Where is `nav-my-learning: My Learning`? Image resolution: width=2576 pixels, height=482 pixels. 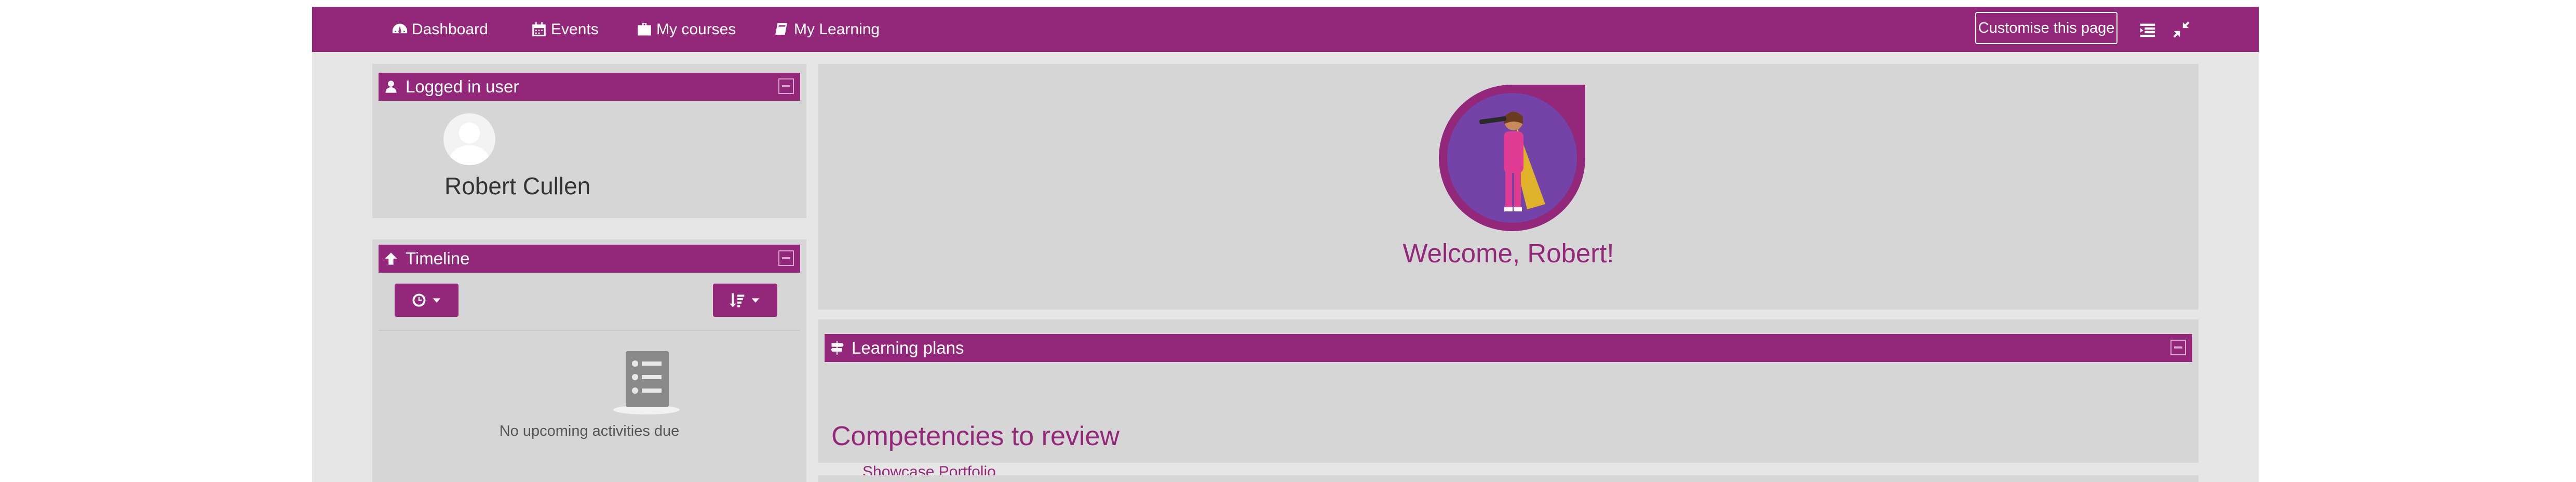
nav-my-learning: My Learning is located at coordinates (826, 29).